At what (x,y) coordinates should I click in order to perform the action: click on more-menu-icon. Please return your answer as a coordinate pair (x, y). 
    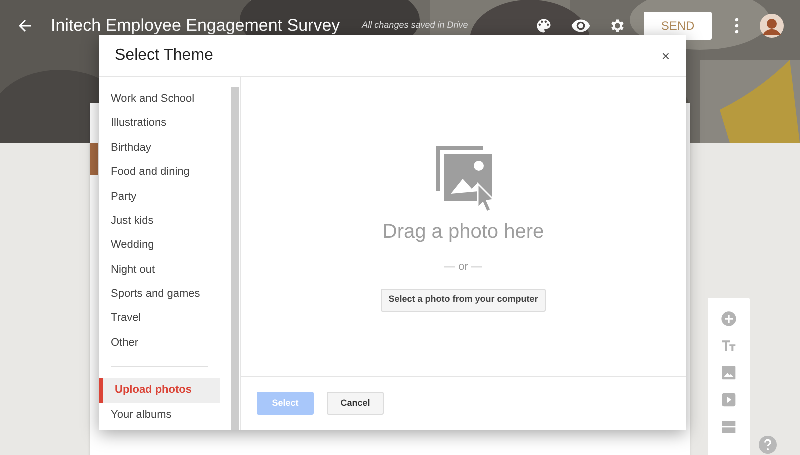
    Looking at the image, I should click on (737, 26).